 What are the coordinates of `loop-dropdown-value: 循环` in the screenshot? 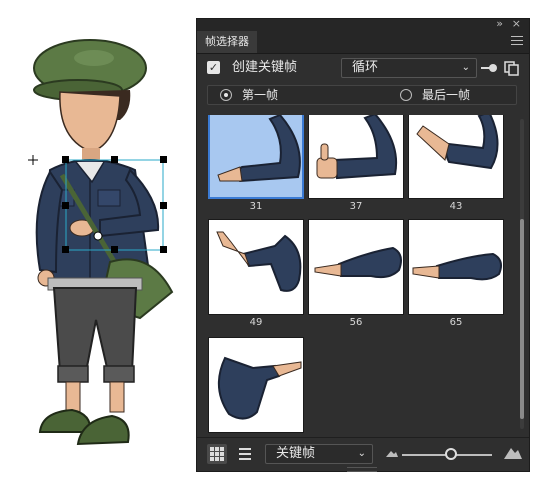 It's located at (365, 67).